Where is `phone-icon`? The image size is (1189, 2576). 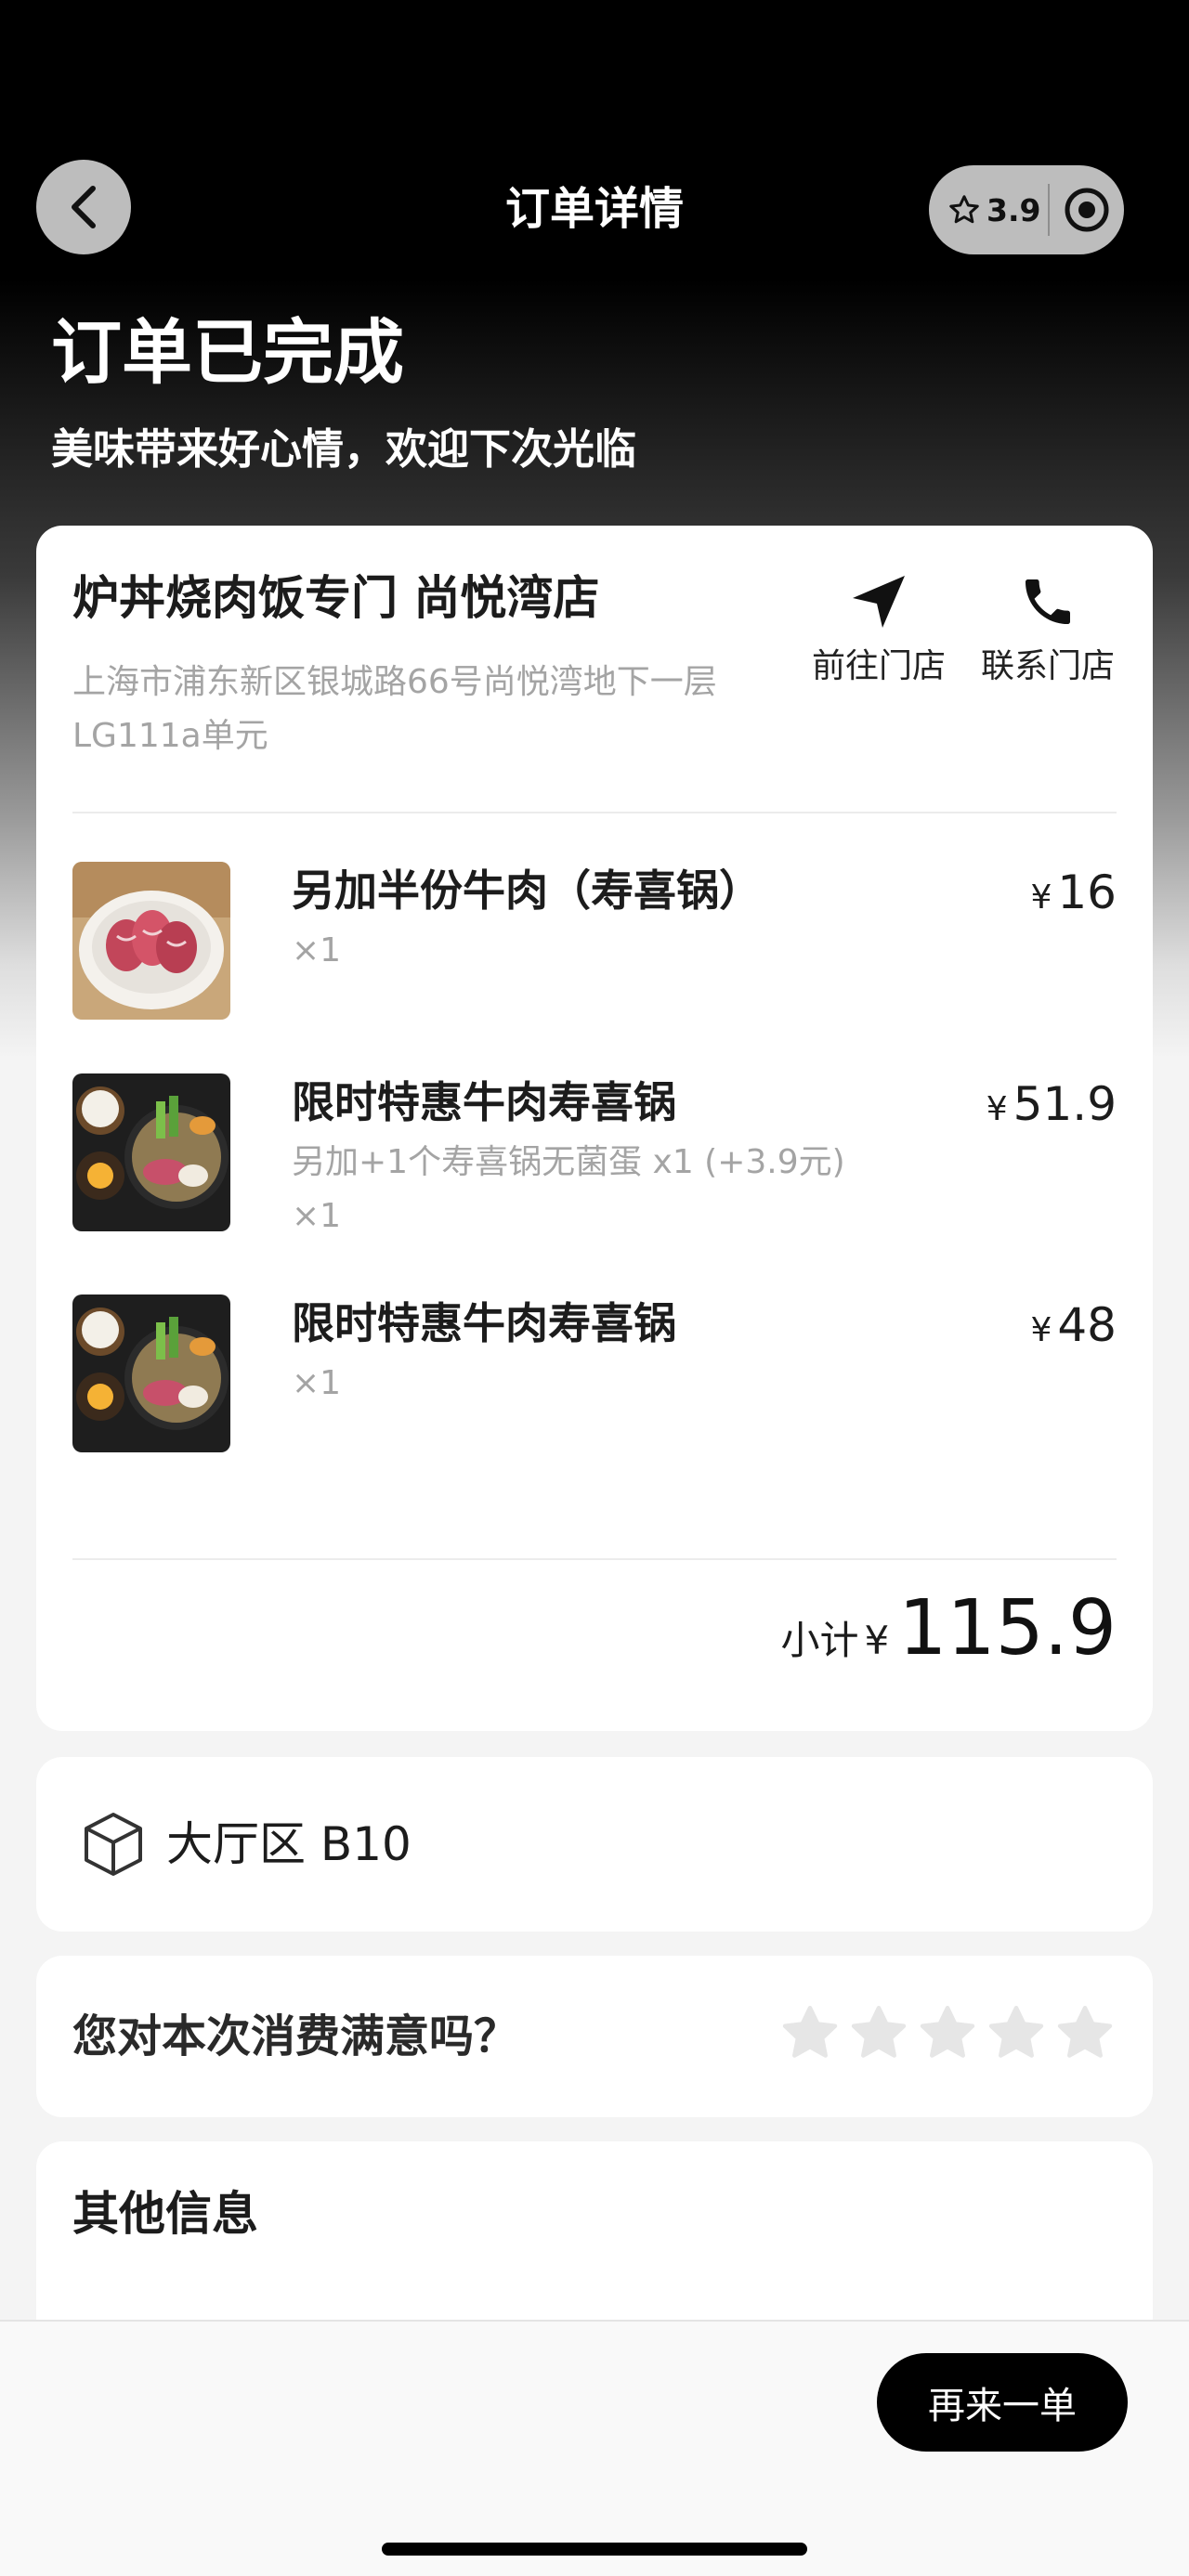 phone-icon is located at coordinates (1048, 601).